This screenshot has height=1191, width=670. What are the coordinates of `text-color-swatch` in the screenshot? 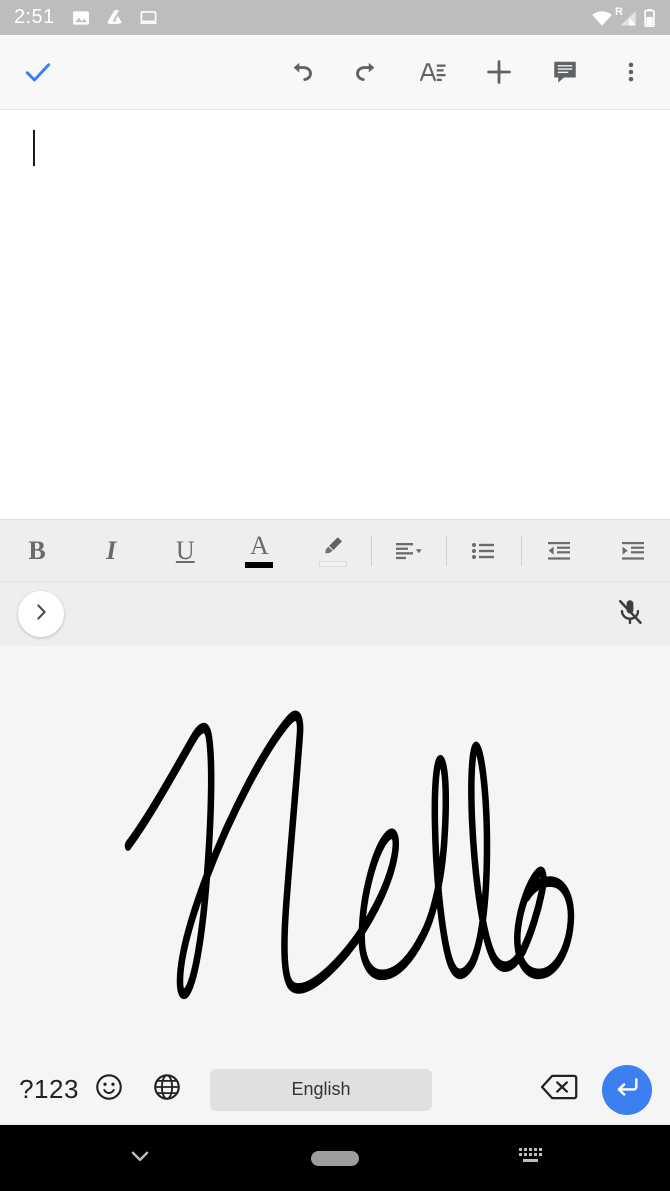 It's located at (259, 565).